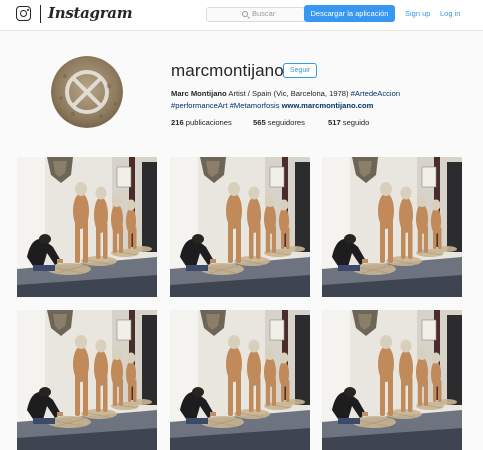  I want to click on bio-hashtag-artedeaccion: #ArtedeAccion, so click(375, 93).